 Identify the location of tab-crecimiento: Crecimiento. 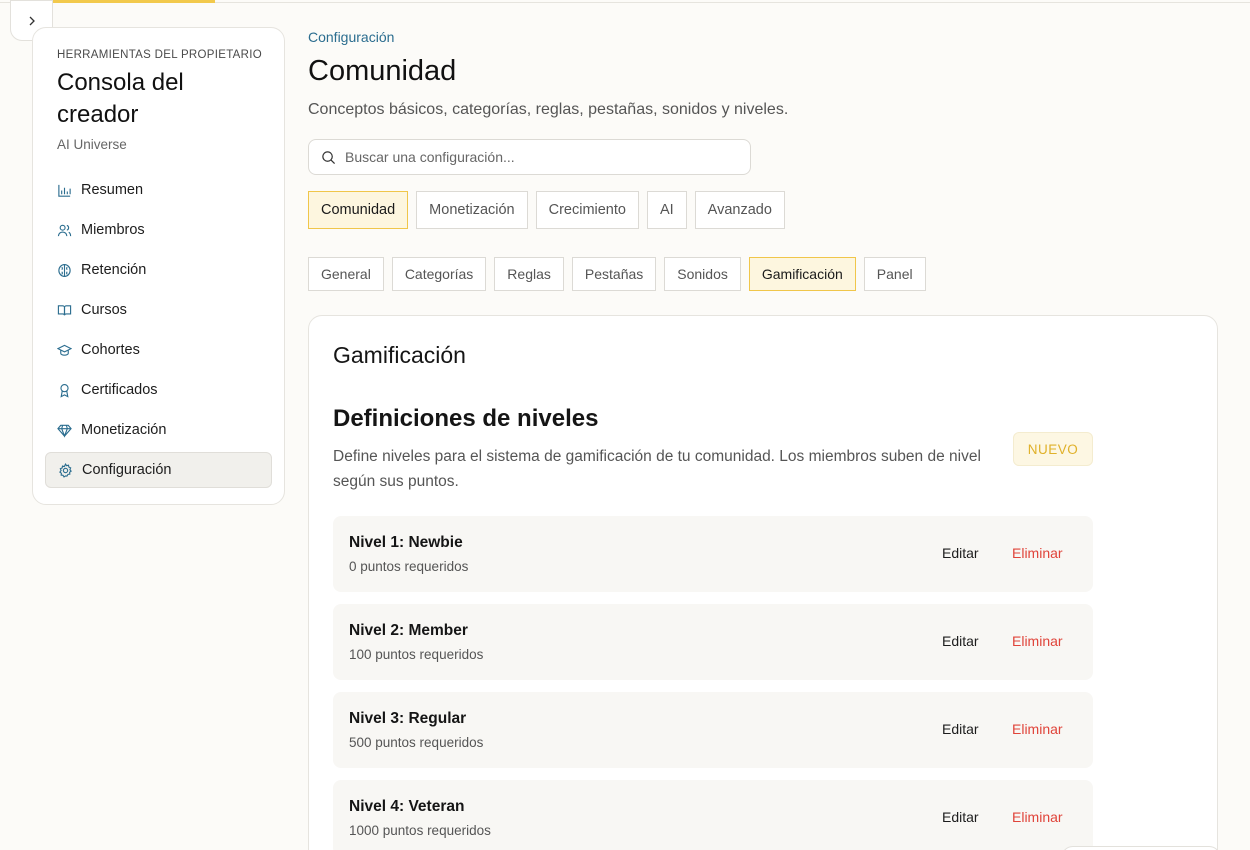
(587, 210).